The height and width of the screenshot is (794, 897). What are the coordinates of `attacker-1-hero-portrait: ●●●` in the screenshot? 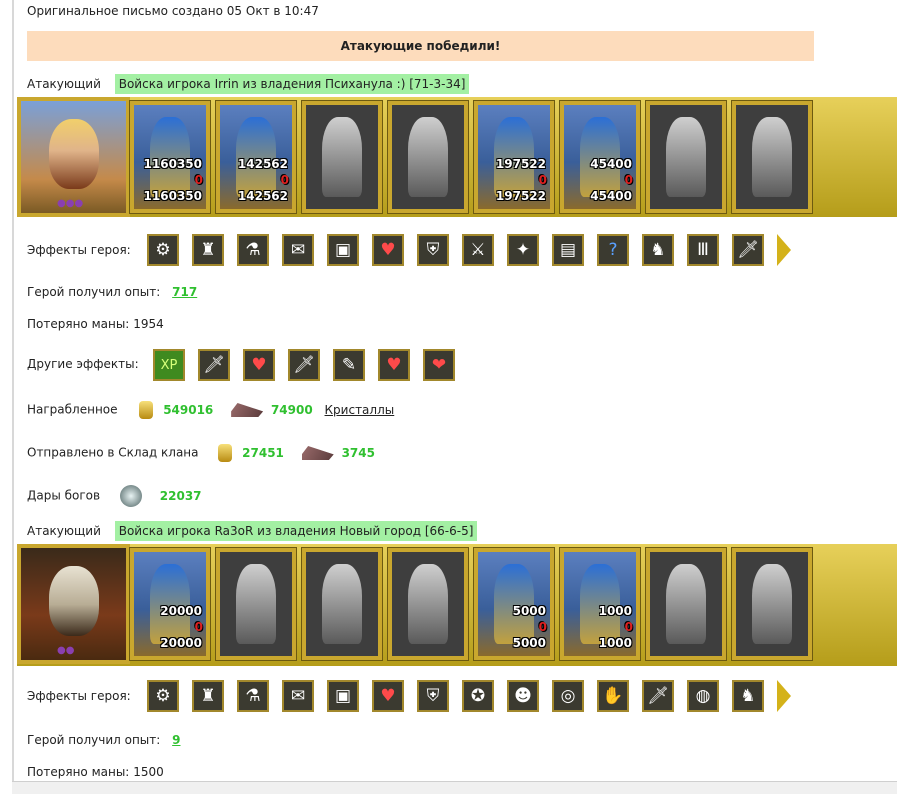 It's located at (73, 157).